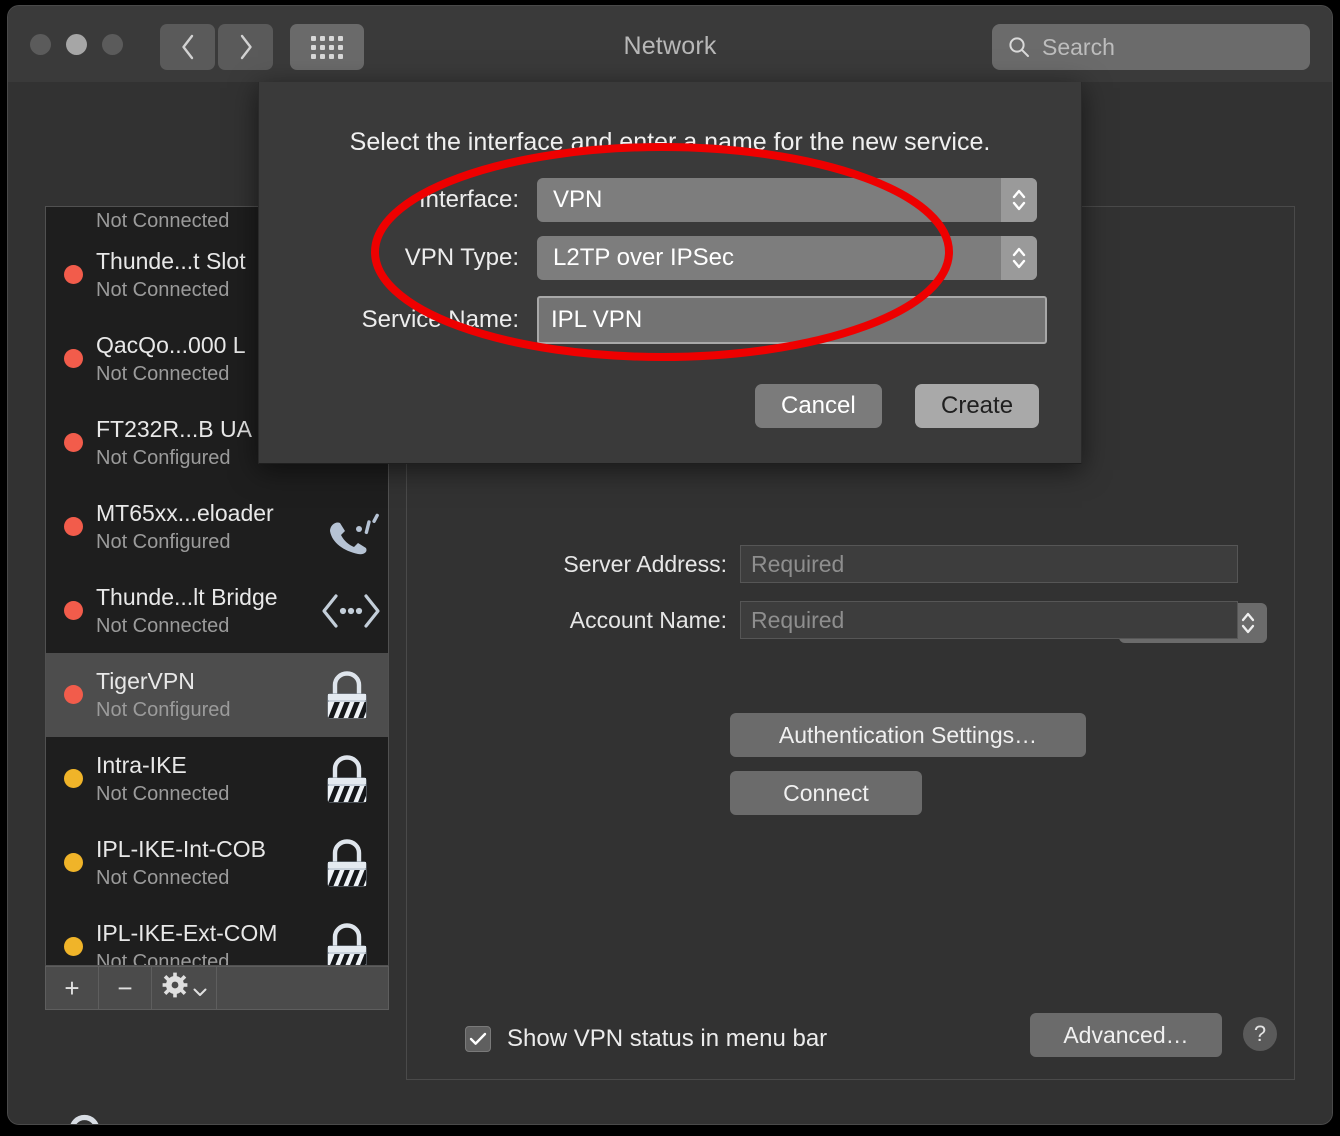 The height and width of the screenshot is (1136, 1340). What do you see at coordinates (989, 564) in the screenshot?
I see `server-address-input: Required` at bounding box center [989, 564].